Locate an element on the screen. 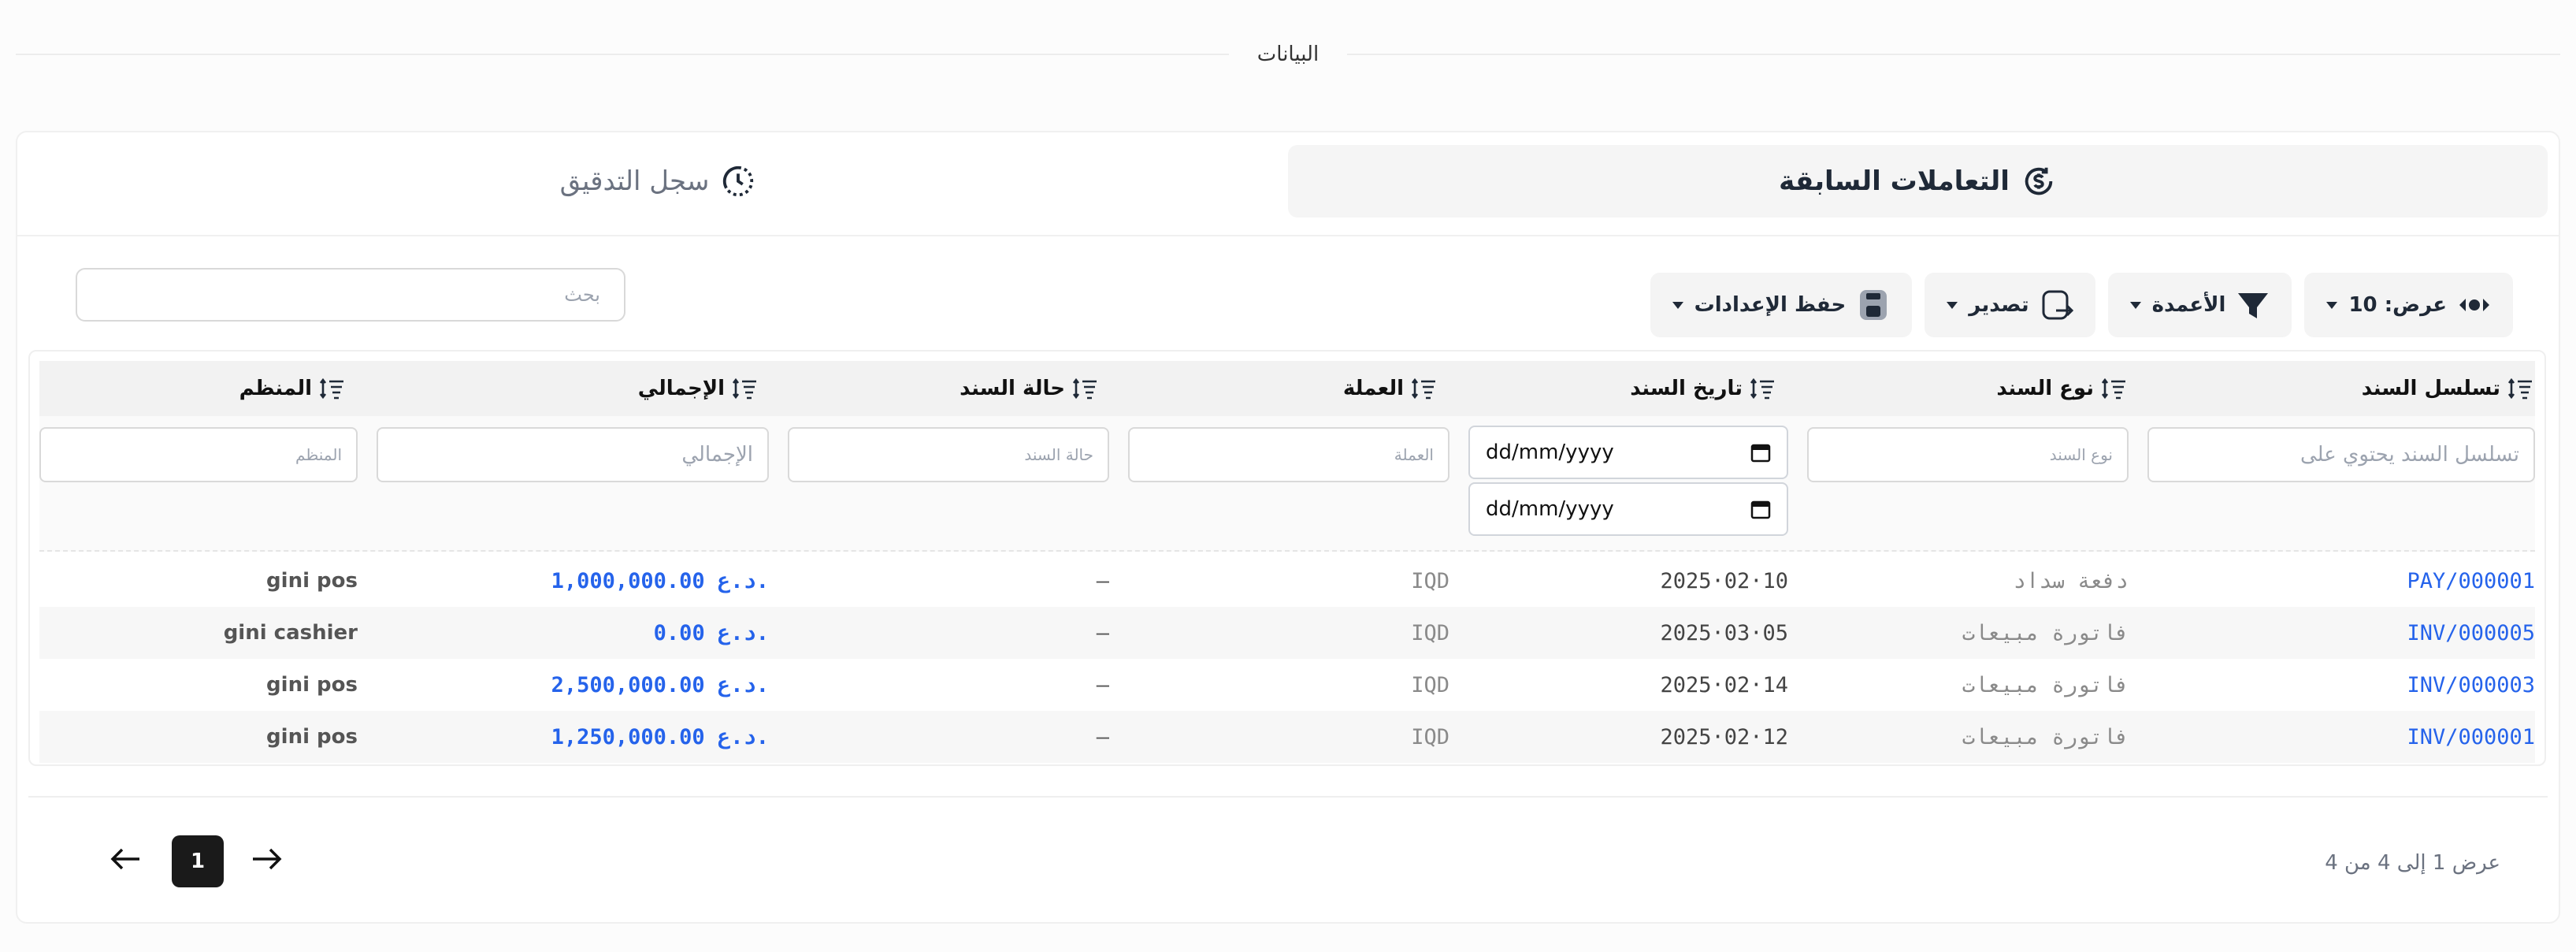  header-type-label: نوع السند is located at coordinates (2045, 388).